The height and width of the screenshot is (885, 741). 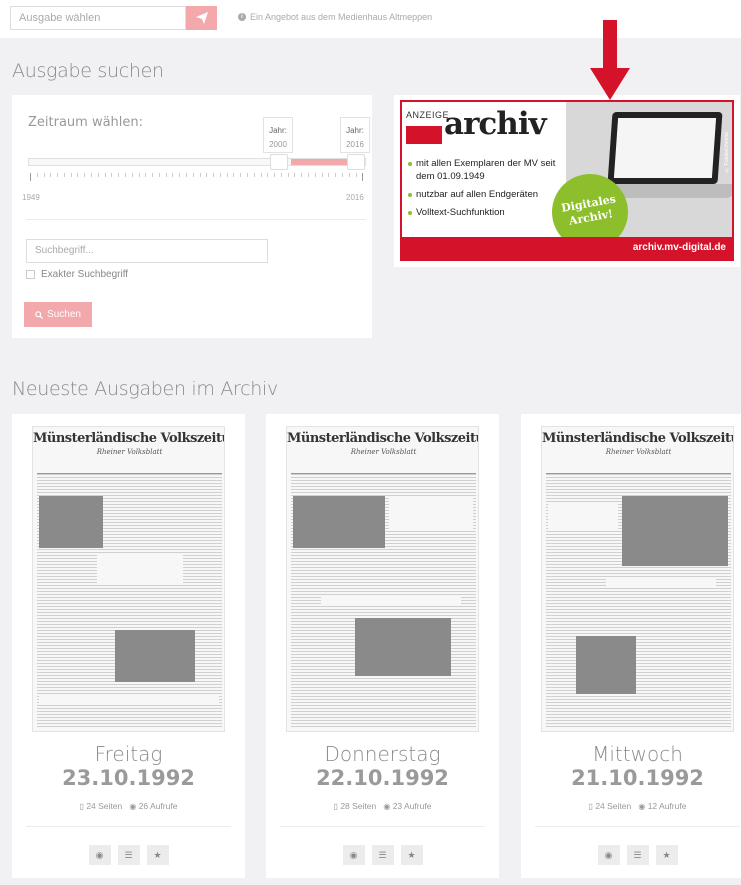 What do you see at coordinates (355, 144) in the screenshot?
I see `year-to-value: 2016` at bounding box center [355, 144].